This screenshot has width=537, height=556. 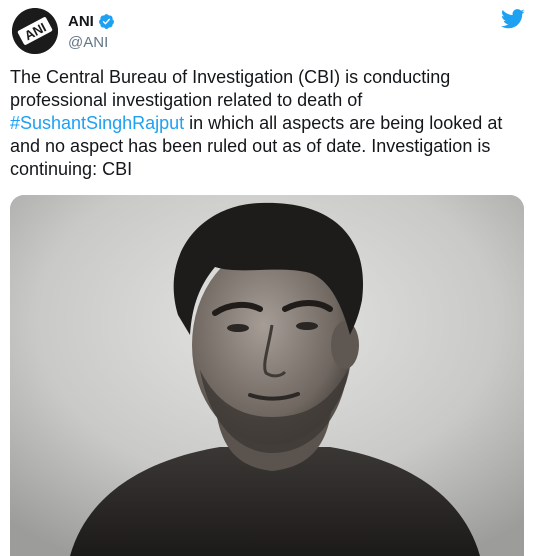 What do you see at coordinates (97, 123) in the screenshot?
I see `hashtag-link: #SushantSinghRajput` at bounding box center [97, 123].